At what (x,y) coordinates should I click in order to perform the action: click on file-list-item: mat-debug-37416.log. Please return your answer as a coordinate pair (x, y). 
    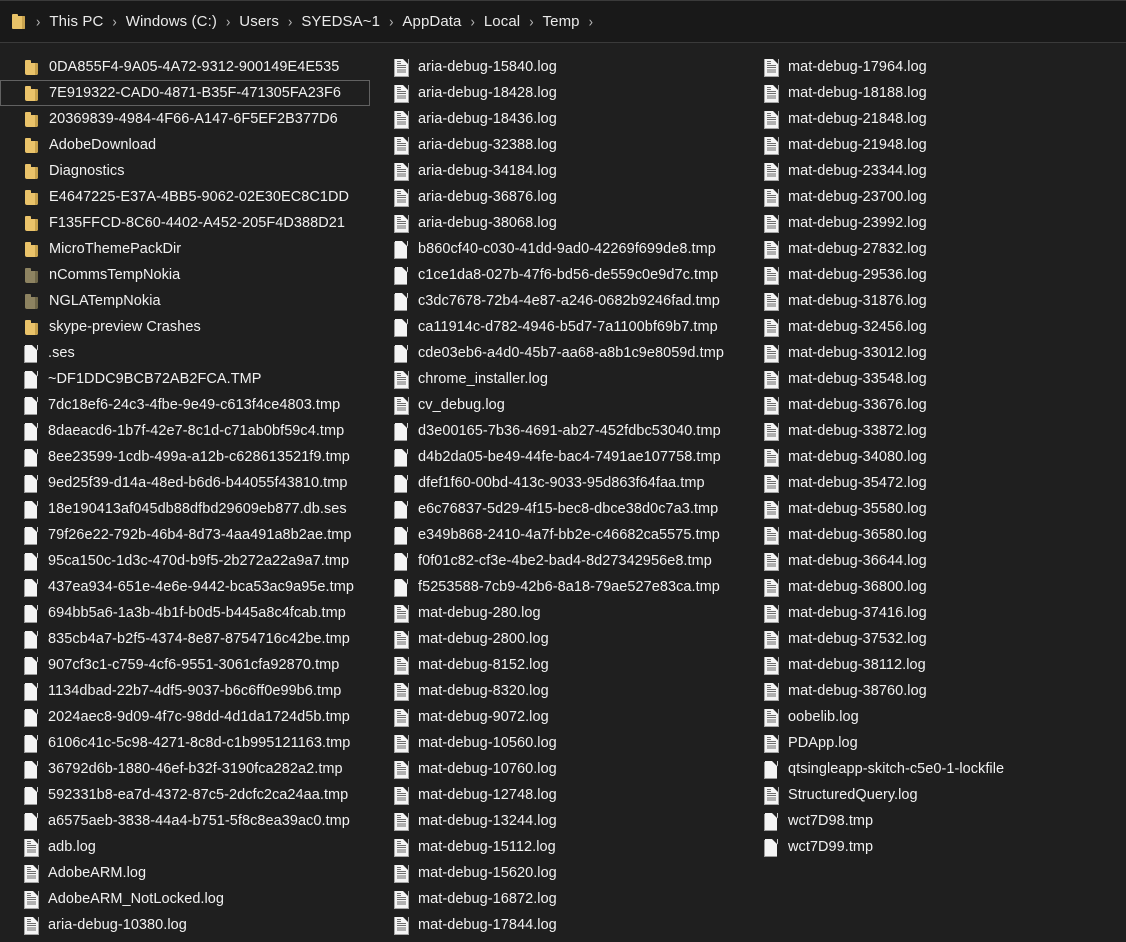
    Looking at the image, I should click on (925, 613).